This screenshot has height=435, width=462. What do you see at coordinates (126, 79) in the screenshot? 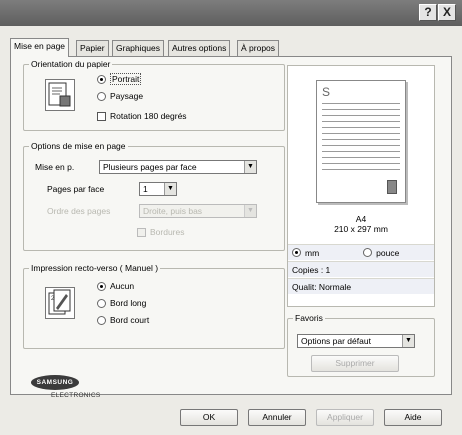
I see `portrait-label: Portrait` at bounding box center [126, 79].